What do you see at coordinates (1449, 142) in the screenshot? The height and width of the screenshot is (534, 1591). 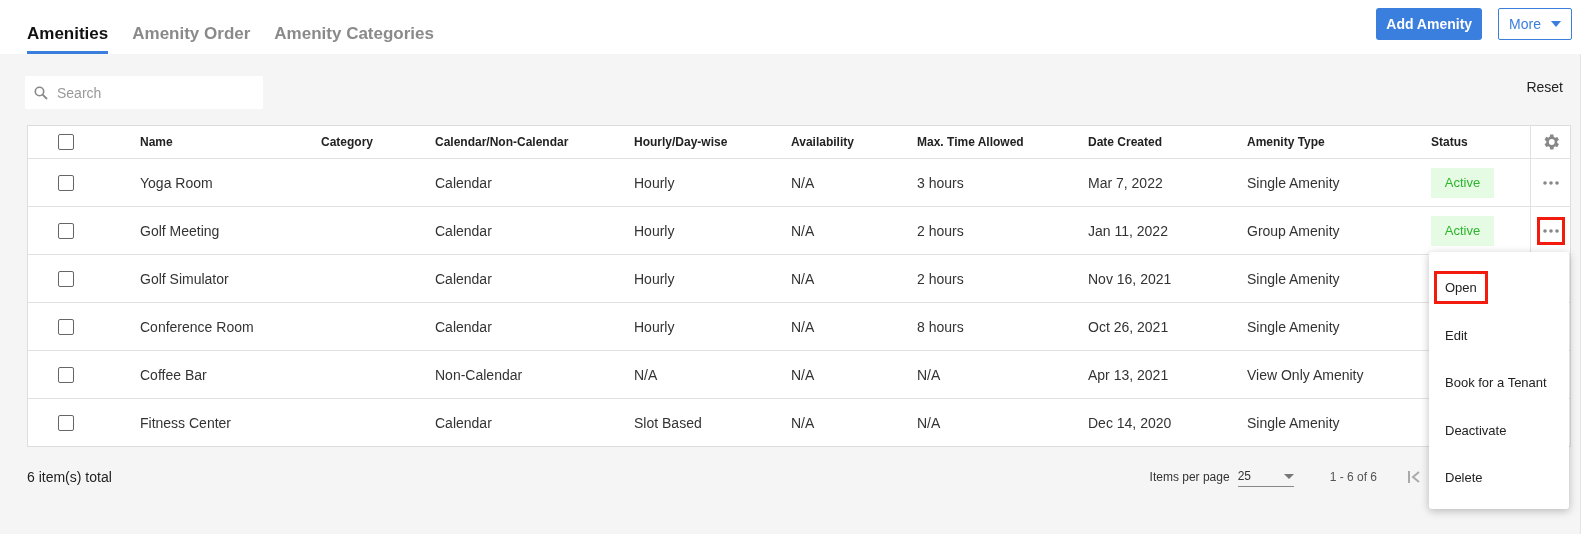 I see `column-header: Status` at bounding box center [1449, 142].